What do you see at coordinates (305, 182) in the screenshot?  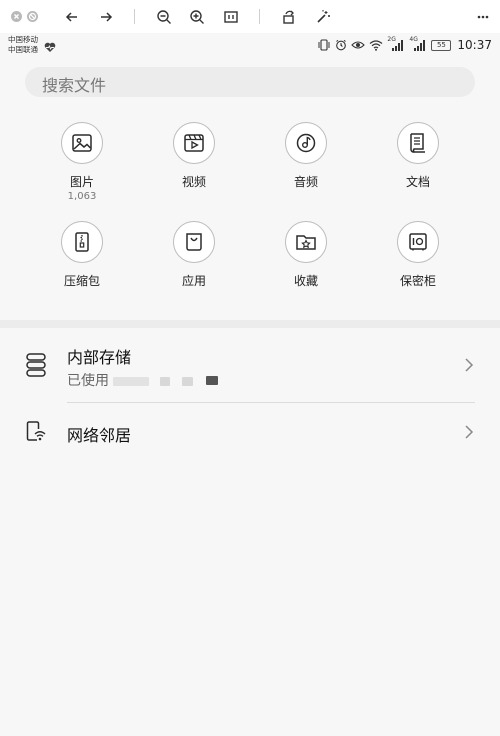 I see `category-label: 音频` at bounding box center [305, 182].